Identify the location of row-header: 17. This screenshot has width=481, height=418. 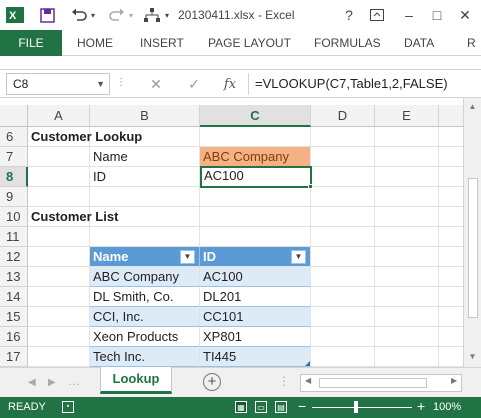
(14, 357).